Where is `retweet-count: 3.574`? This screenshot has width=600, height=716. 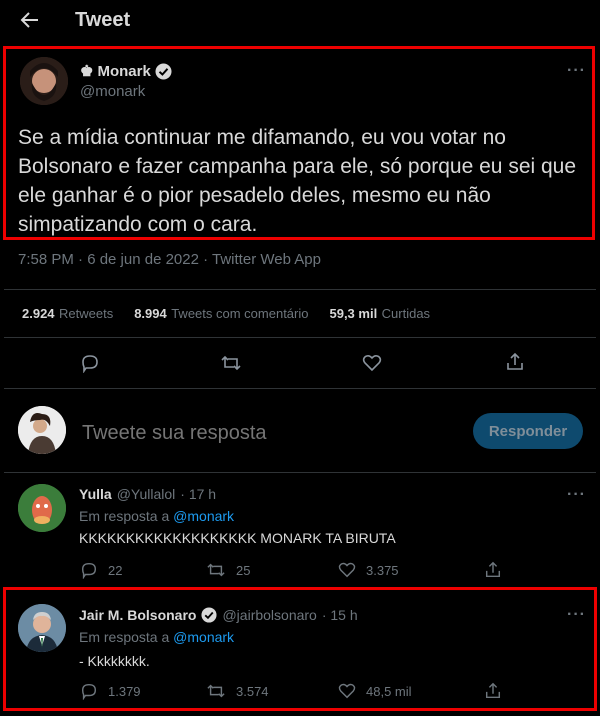
retweet-count: 3.574 is located at coordinates (252, 691).